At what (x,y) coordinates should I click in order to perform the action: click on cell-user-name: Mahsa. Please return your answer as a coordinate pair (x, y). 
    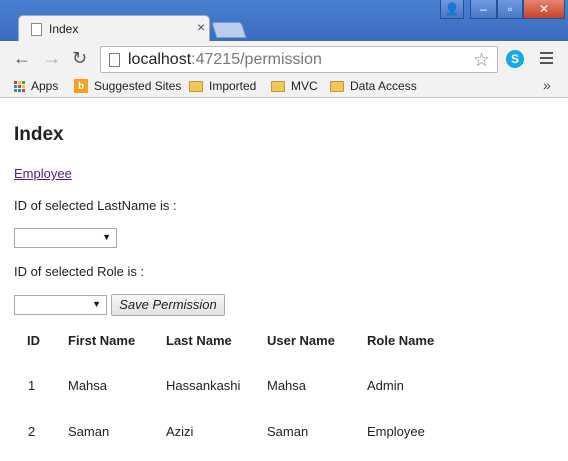
    Looking at the image, I should click on (287, 385).